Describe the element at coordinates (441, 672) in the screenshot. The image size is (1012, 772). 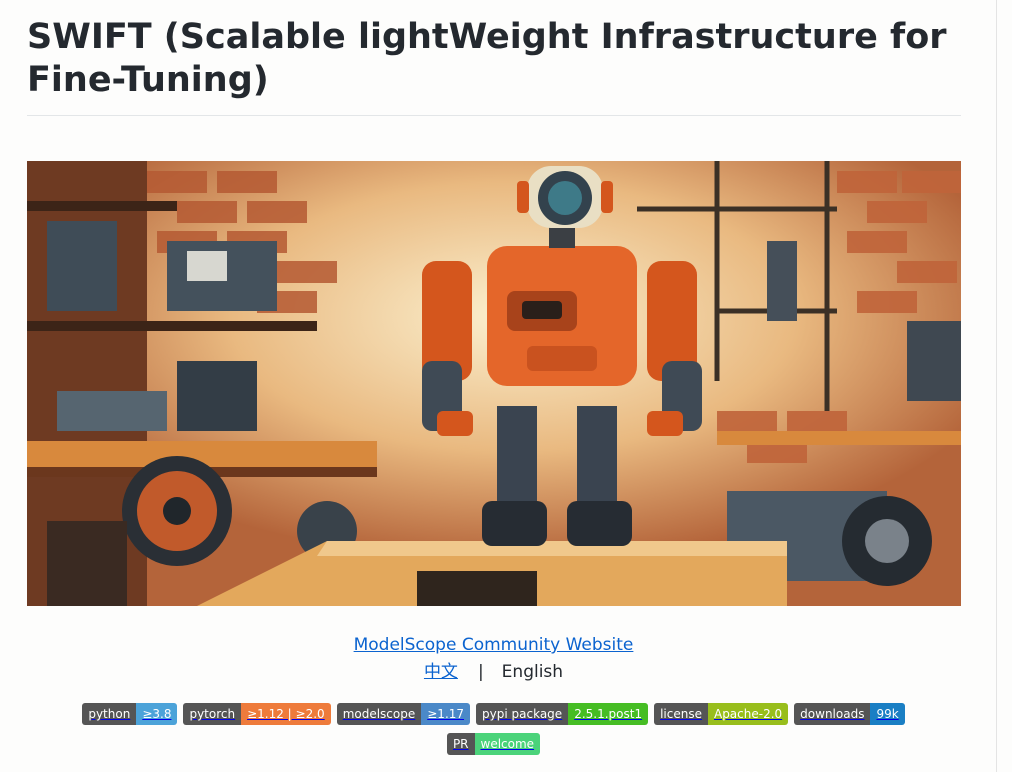
I see `language-link-zh: 中文` at that location.